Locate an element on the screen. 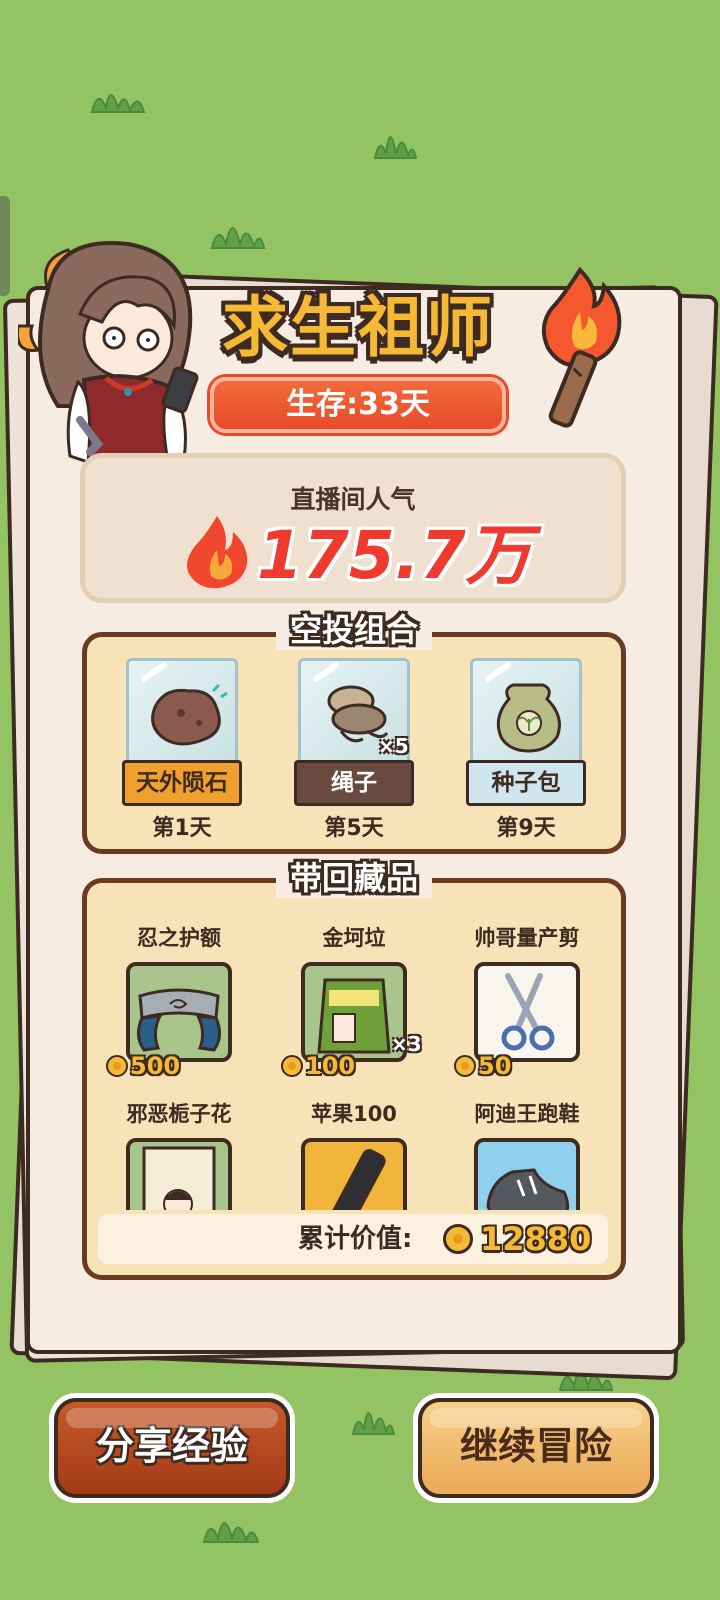 This screenshot has height=1600, width=720. popularity-panel: 直播间人气 175.7万 is located at coordinates (353, 528).